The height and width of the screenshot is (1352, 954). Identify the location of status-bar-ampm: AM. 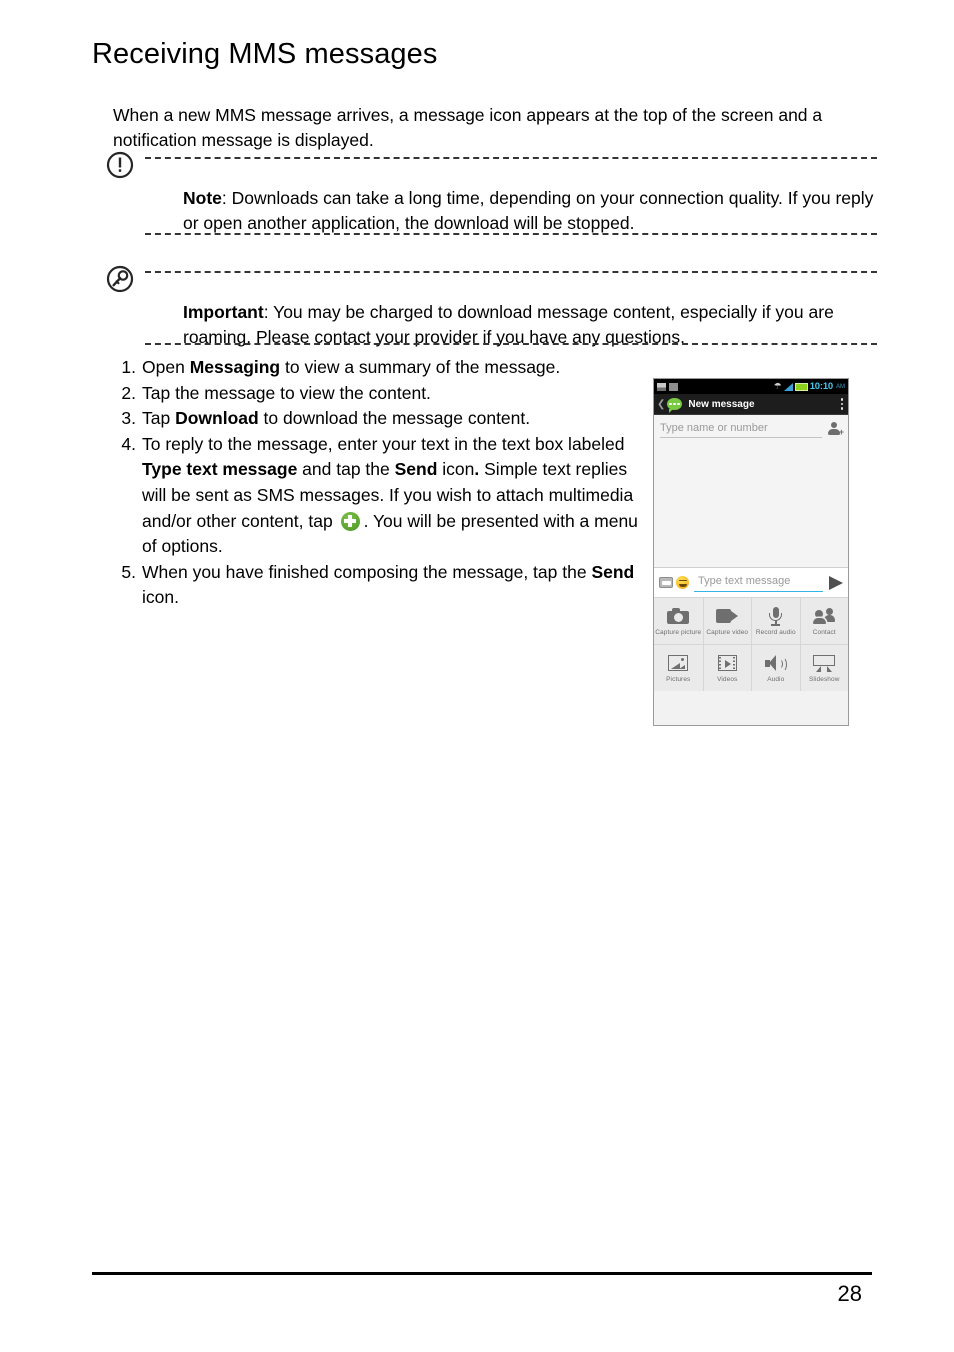
(840, 386).